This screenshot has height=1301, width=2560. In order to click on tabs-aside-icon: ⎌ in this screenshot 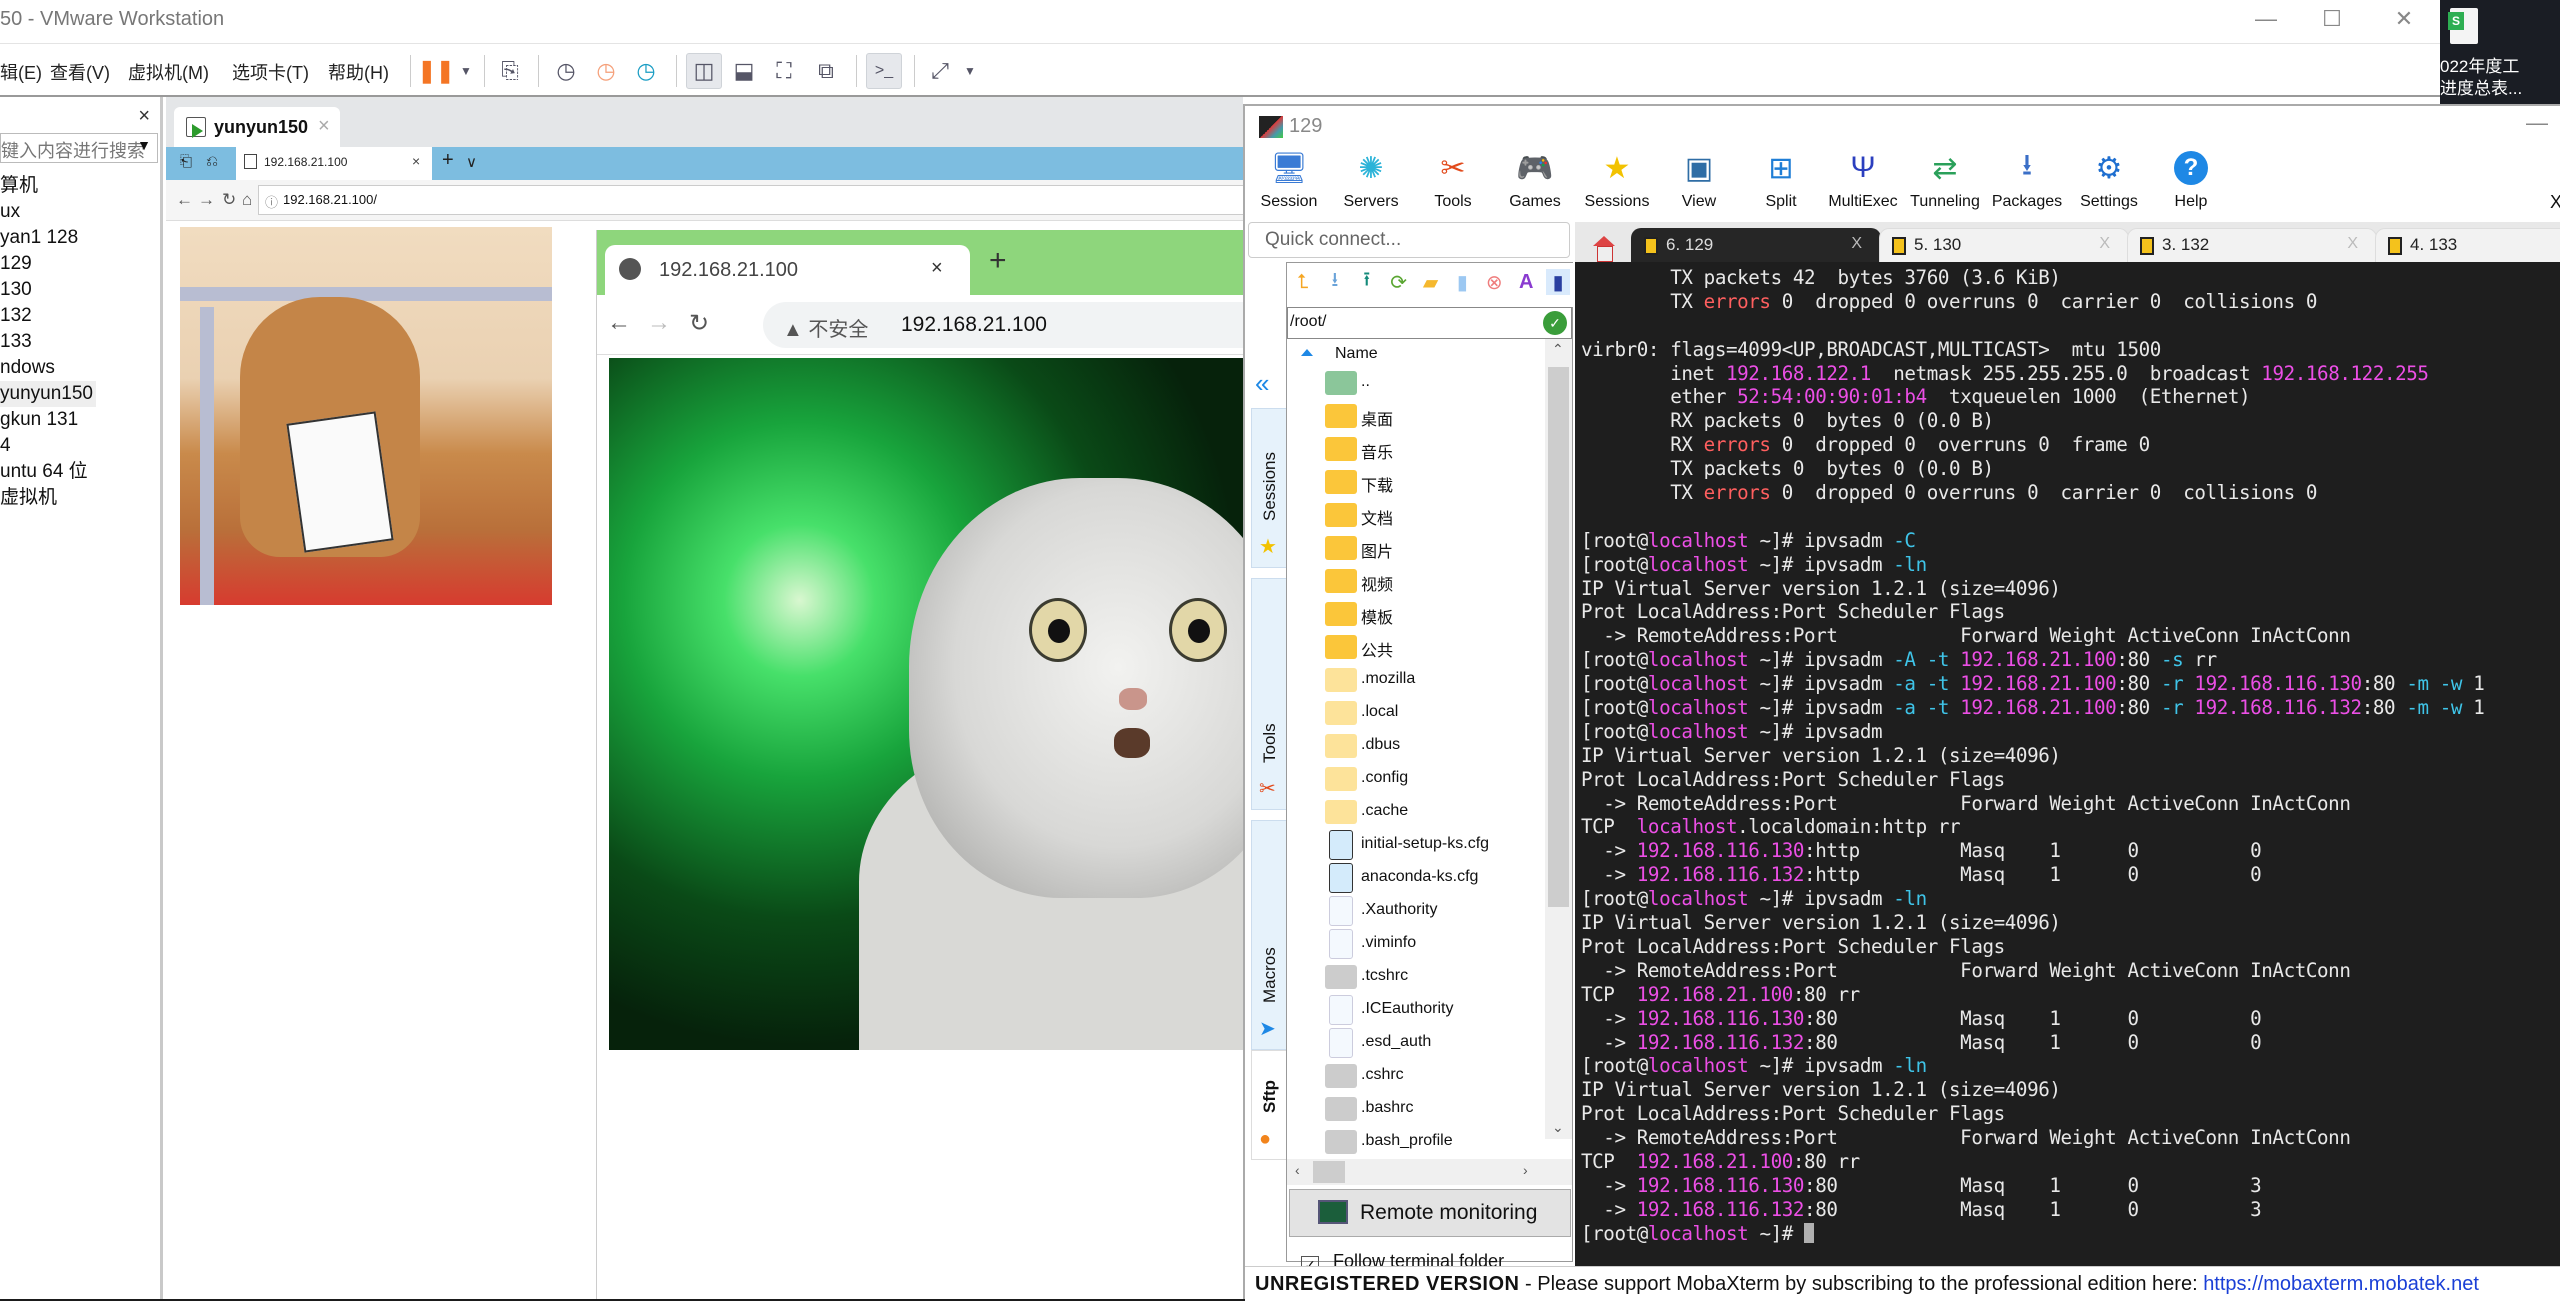, I will do `click(212, 161)`.